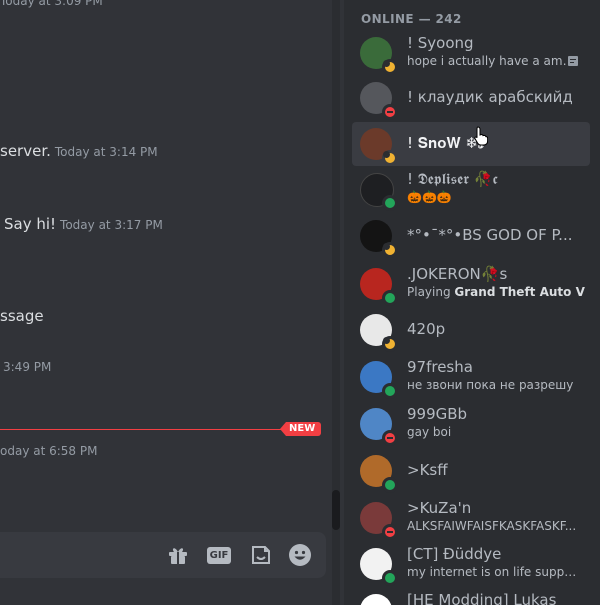 This screenshot has height=605, width=600. I want to click on member-item: [HE Modding] Lukas, so click(471, 596).